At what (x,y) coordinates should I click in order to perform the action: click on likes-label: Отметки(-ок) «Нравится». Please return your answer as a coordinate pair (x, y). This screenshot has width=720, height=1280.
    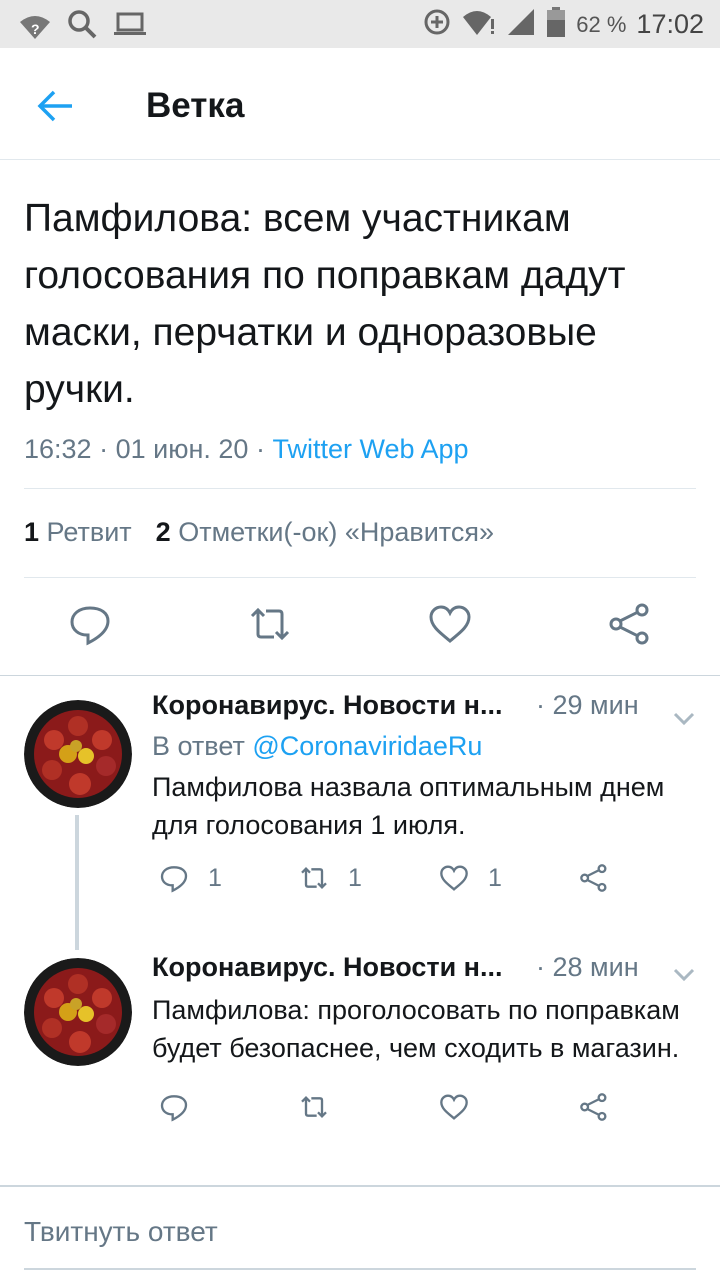
    Looking at the image, I should click on (336, 532).